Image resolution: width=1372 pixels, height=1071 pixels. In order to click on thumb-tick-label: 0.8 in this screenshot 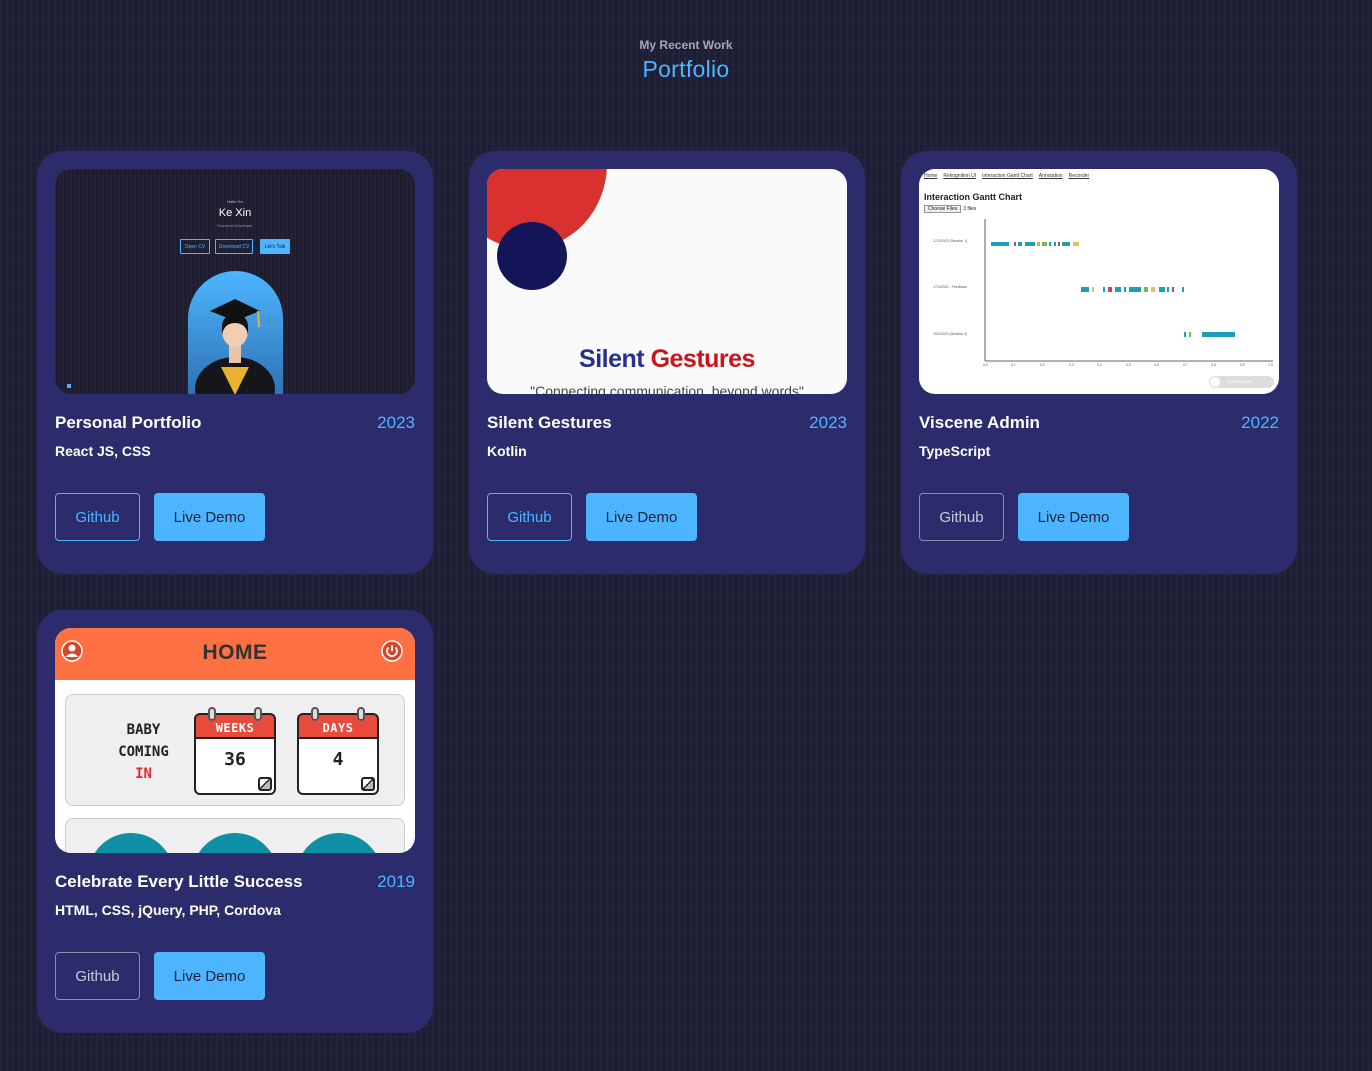, I will do `click(1213, 365)`.